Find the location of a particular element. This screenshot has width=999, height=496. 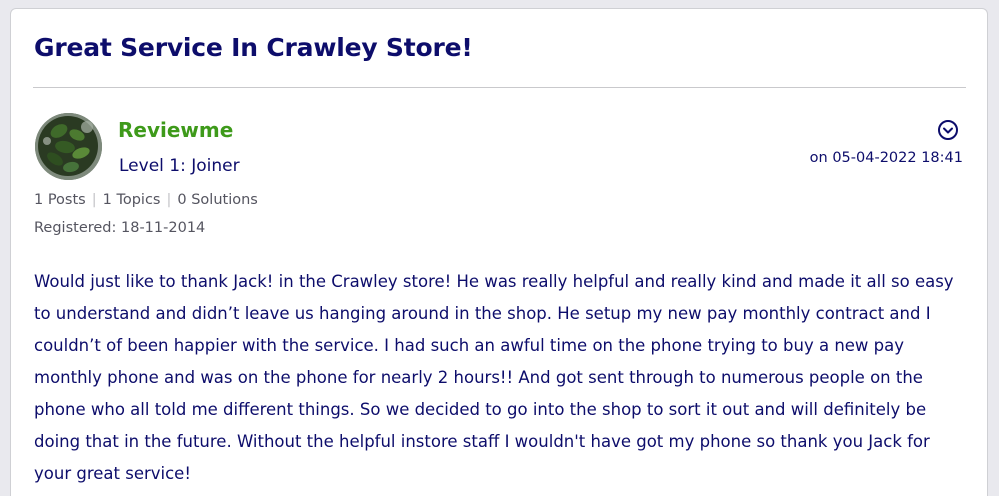

post-date: on 05-04-2022 18:41 is located at coordinates (886, 158).